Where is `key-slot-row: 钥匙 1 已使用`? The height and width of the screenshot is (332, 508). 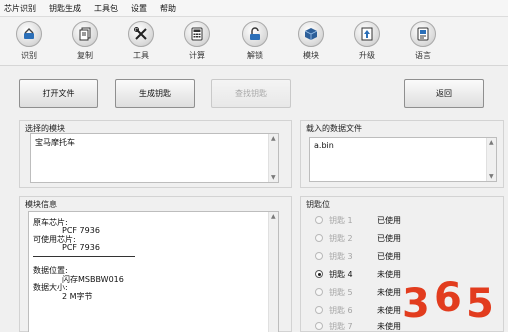 key-slot-row: 钥匙 1 已使用 is located at coordinates (358, 220).